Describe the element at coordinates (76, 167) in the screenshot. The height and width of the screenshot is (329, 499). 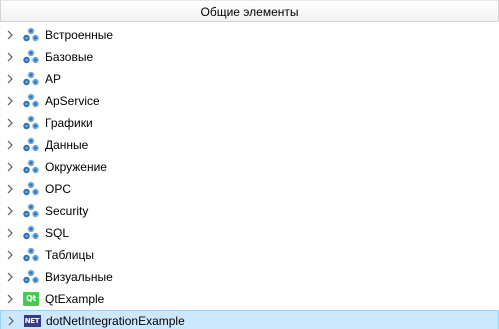
I see `tree-item-label: Окружение` at that location.